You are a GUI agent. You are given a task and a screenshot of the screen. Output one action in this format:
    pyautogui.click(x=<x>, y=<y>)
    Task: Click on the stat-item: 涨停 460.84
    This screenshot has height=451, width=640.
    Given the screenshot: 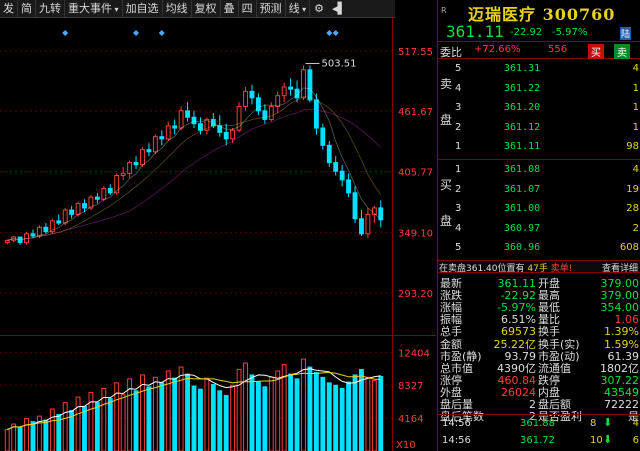 What is the action you would take?
    pyautogui.click(x=488, y=380)
    